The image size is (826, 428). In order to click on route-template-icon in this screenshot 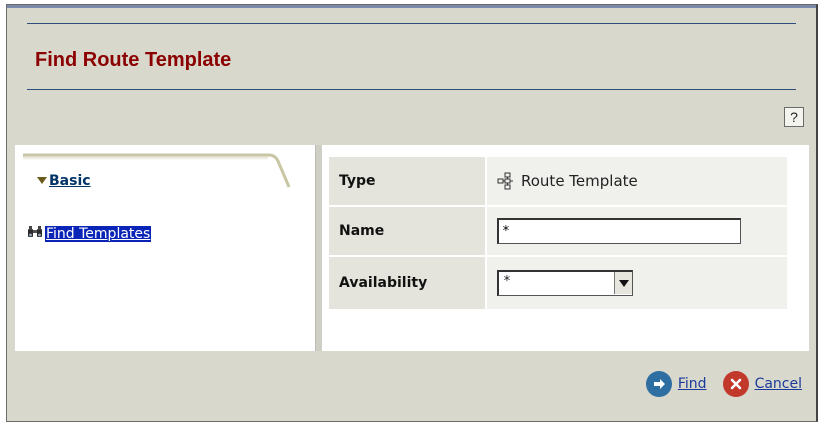, I will do `click(507, 181)`.